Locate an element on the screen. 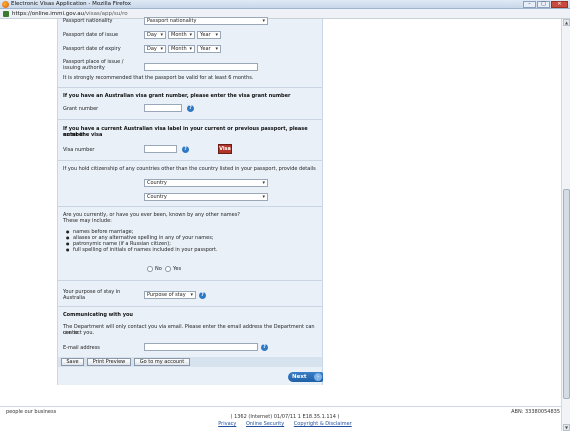  action-button-bar: Save Print Preview Go to my account is located at coordinates (190, 362).